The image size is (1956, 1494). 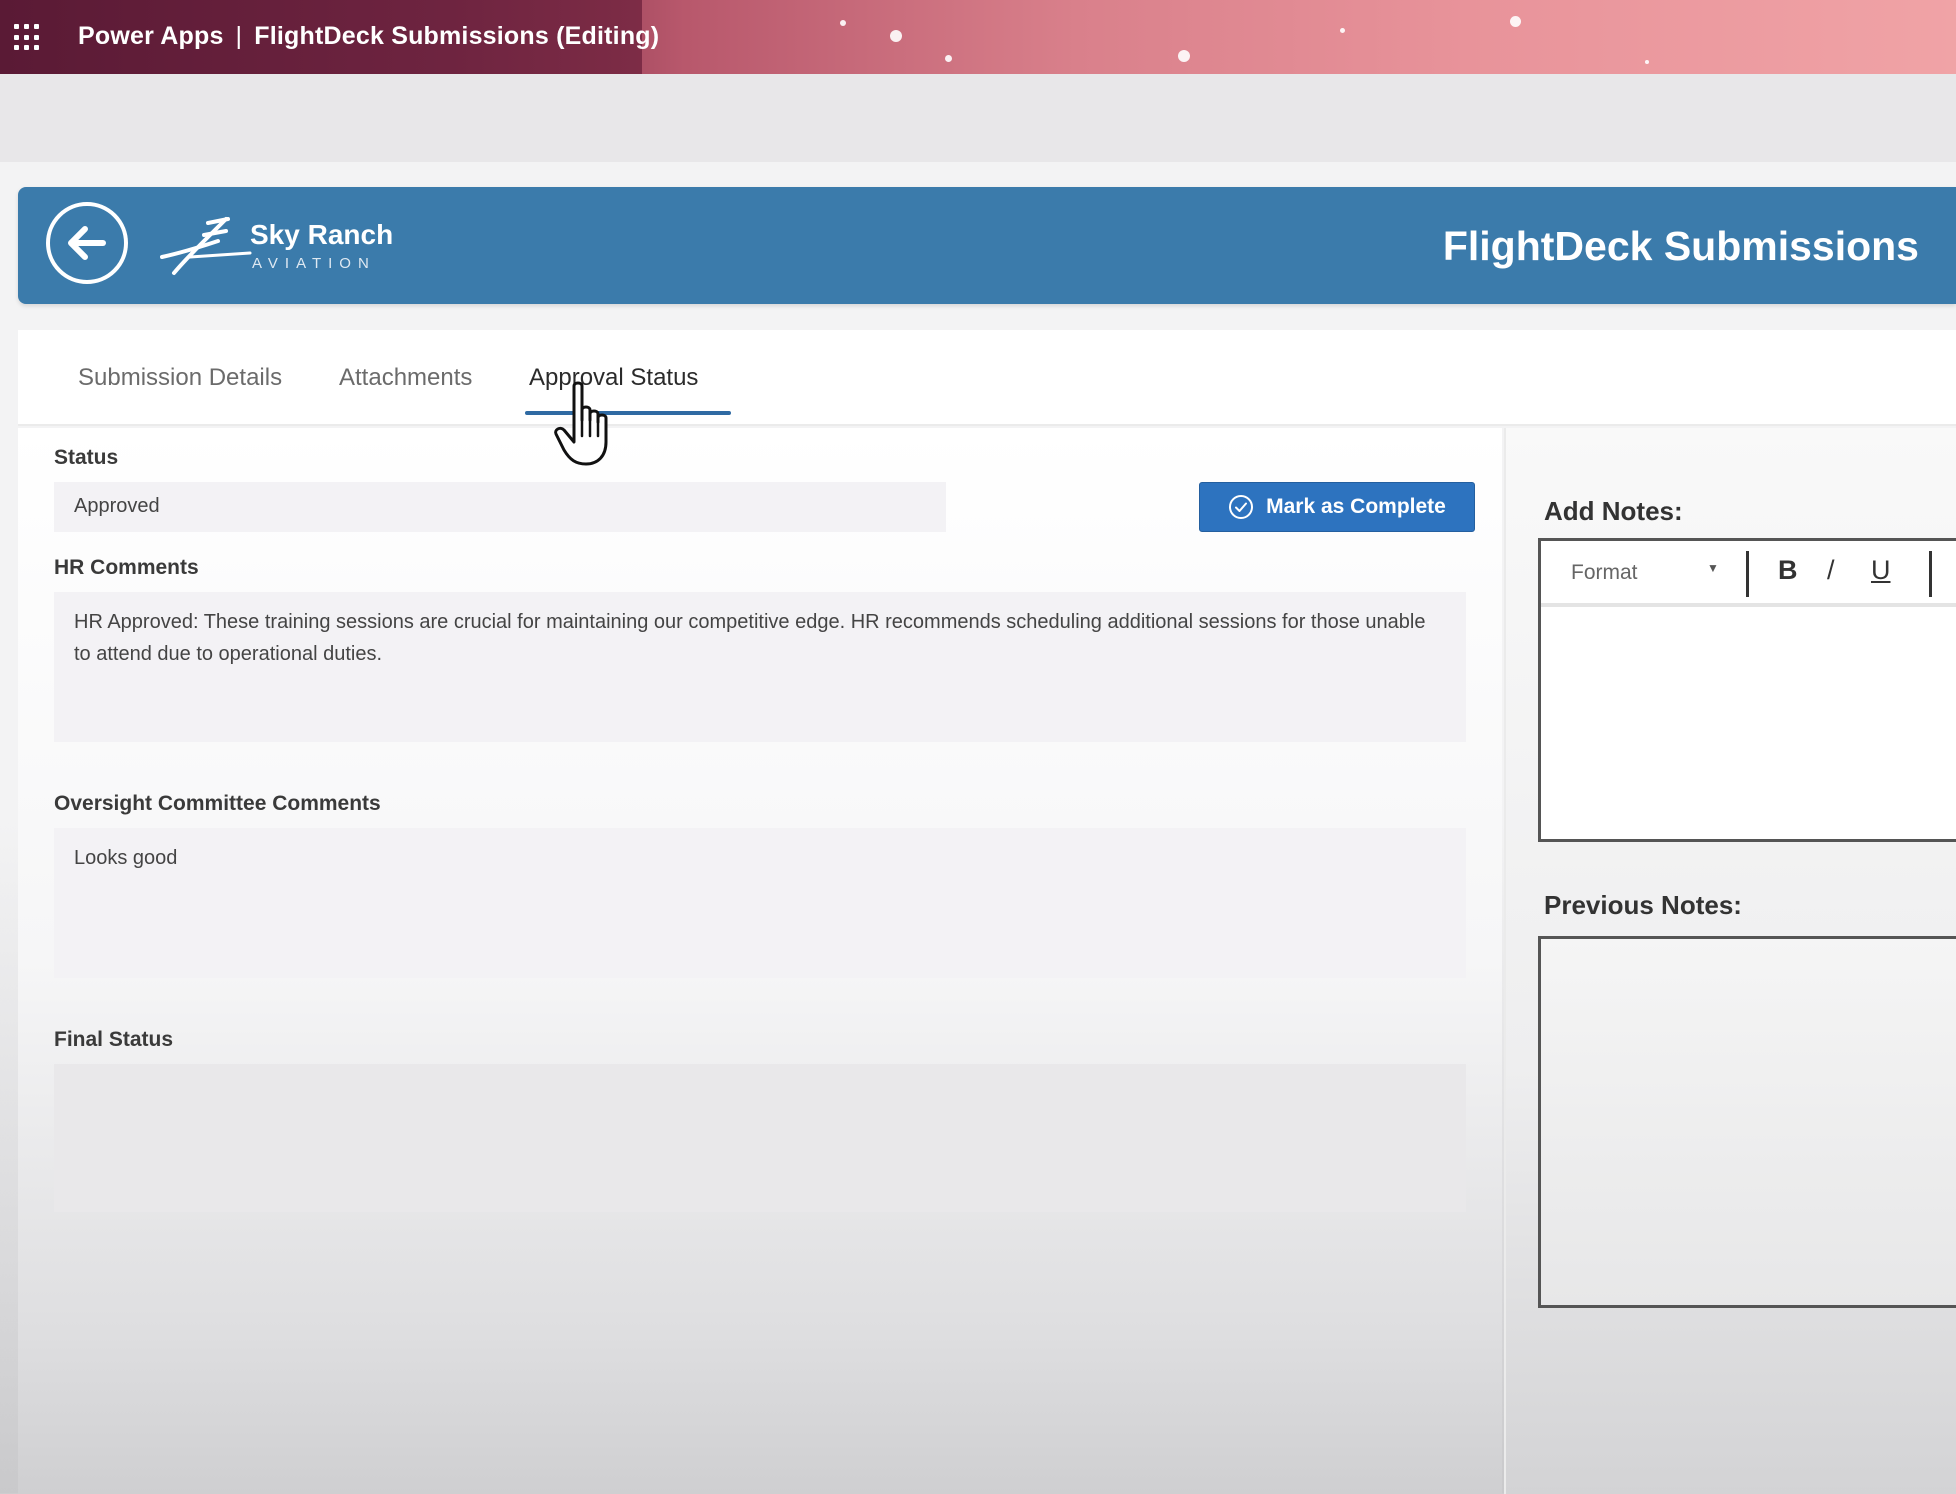 I want to click on page-title: FlightDeck Submissions, so click(x=1680, y=246).